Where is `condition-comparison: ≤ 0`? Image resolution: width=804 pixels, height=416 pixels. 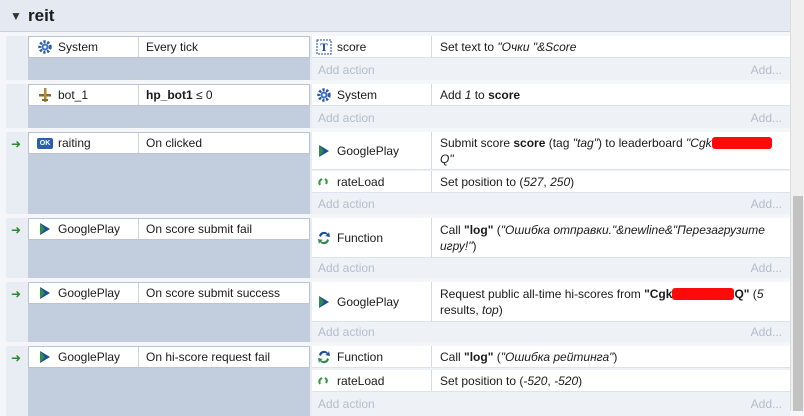 condition-comparison: ≤ 0 is located at coordinates (202, 95).